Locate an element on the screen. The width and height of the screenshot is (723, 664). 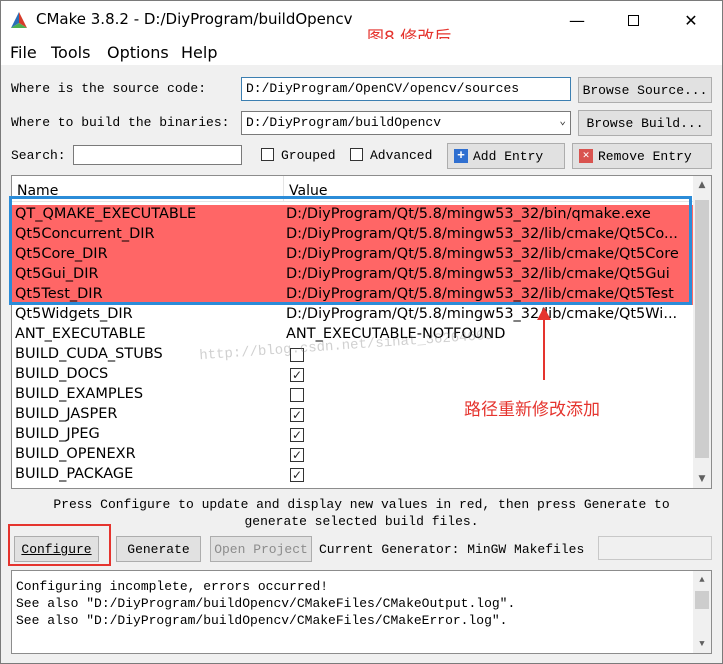
configure-label: Configure is located at coordinates (56, 549).